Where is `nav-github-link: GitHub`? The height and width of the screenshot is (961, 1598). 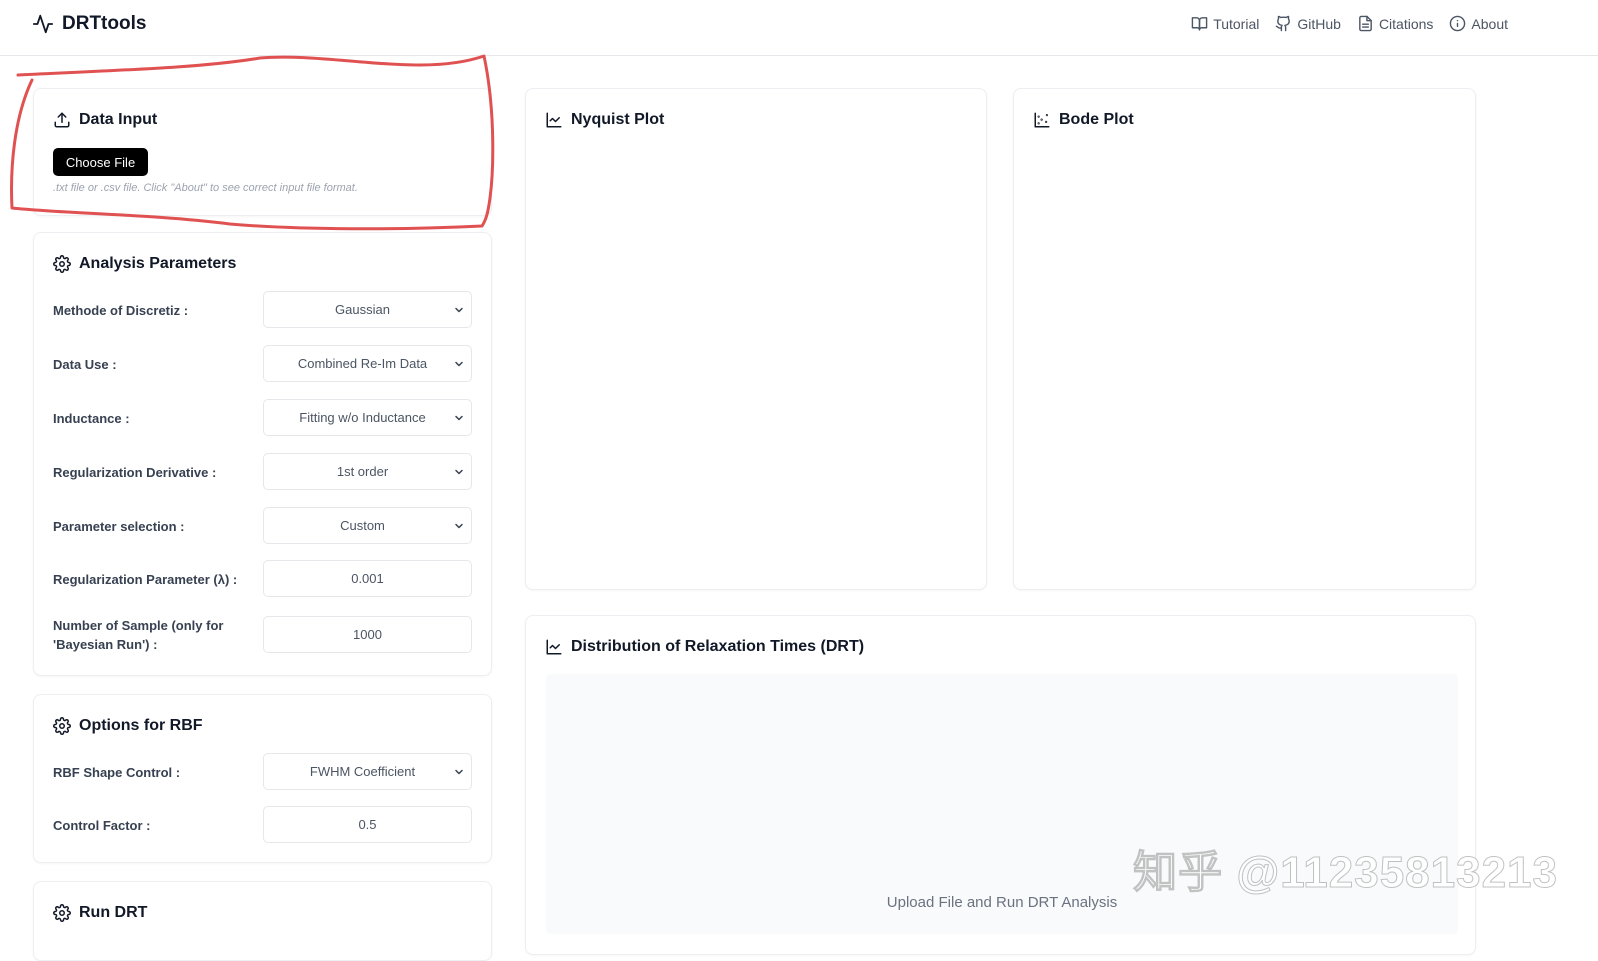
nav-github-link: GitHub is located at coordinates (1308, 23).